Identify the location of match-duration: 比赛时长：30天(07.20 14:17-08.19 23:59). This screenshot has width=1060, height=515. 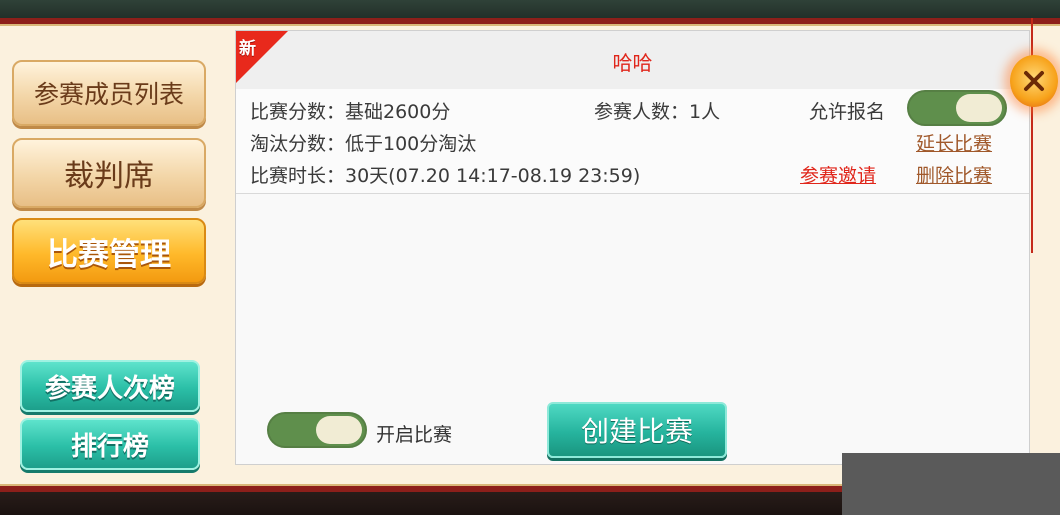
(445, 176).